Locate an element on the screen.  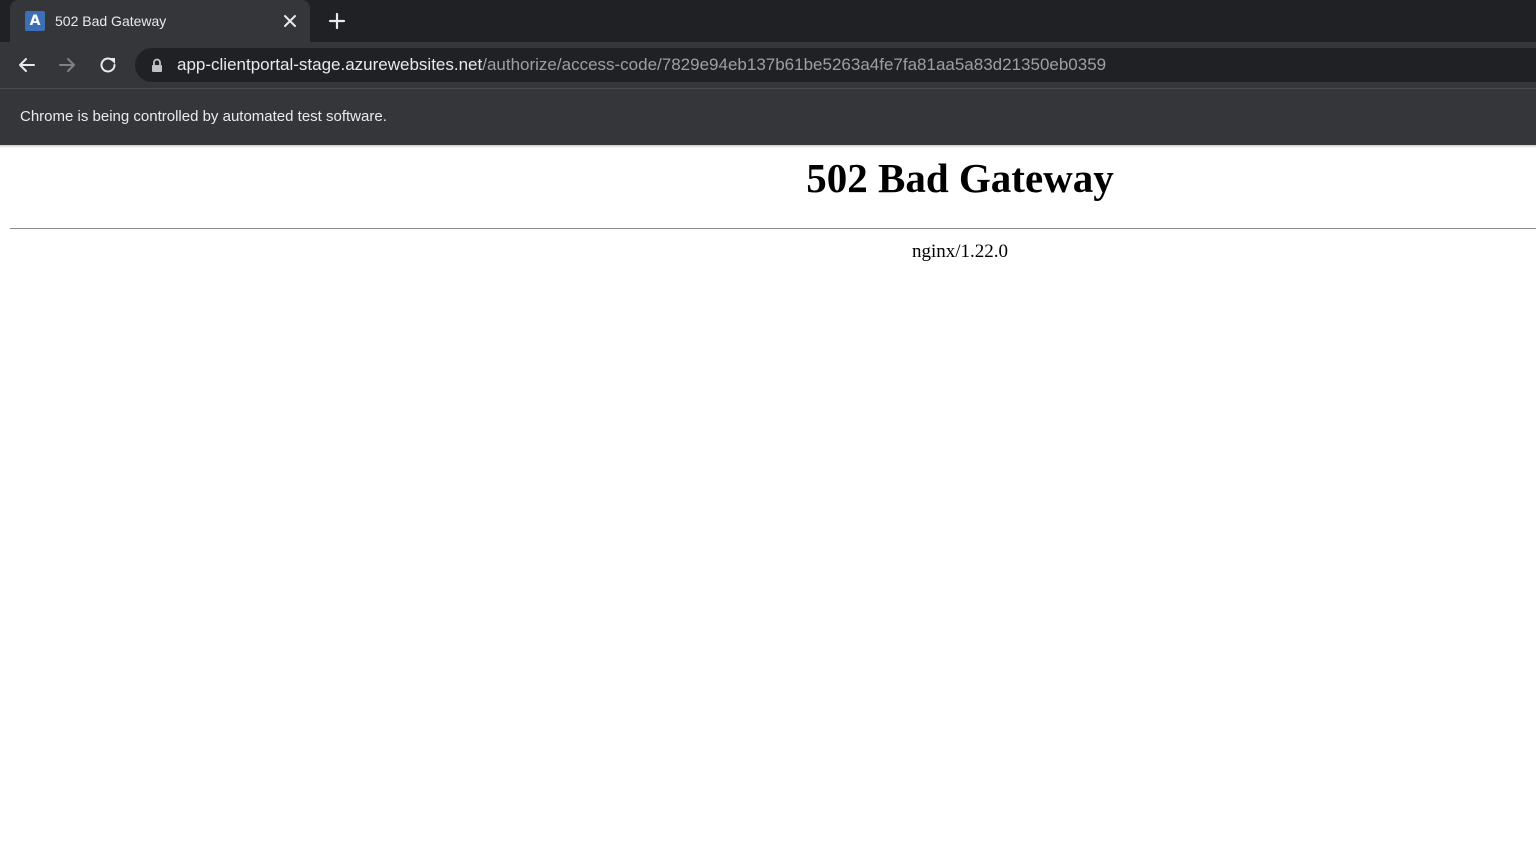
tab-active: A 502 Bad Gateway is located at coordinates (160, 21).